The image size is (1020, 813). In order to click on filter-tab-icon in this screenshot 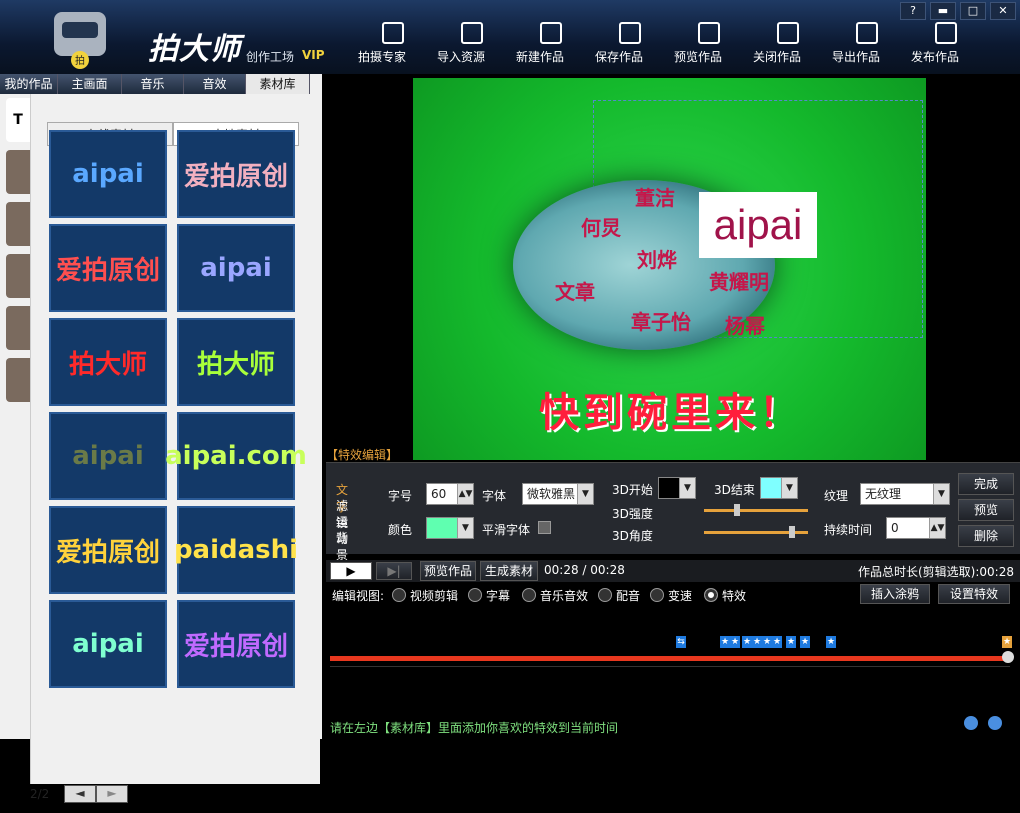, I will do `click(18, 172)`.